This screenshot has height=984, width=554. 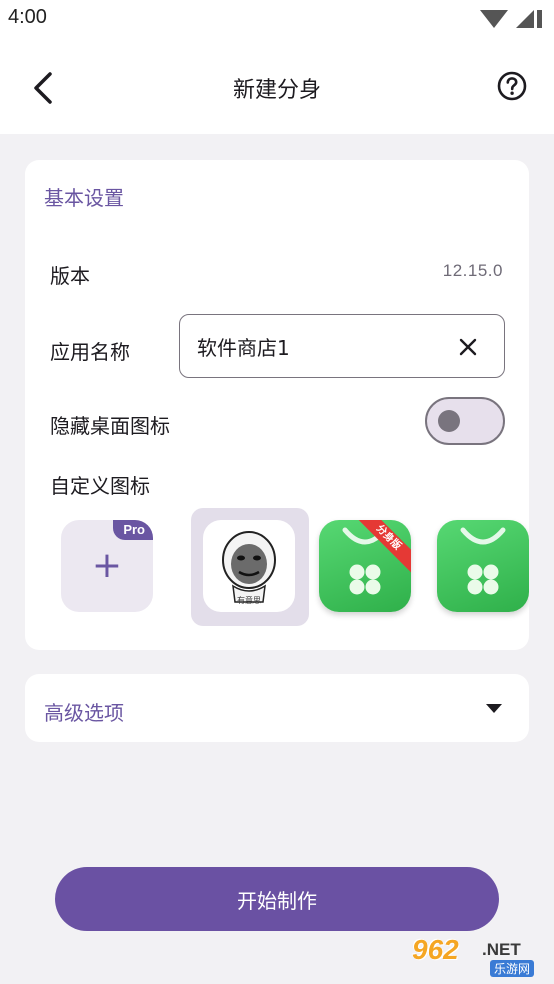 I want to click on plus-icon: +, so click(x=107, y=565).